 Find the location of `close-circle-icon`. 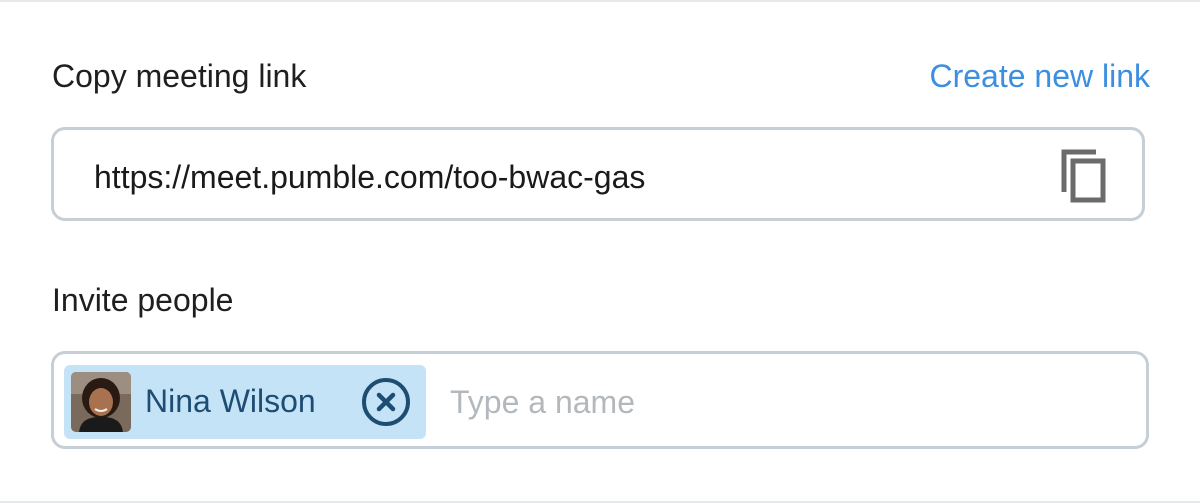

close-circle-icon is located at coordinates (386, 402).